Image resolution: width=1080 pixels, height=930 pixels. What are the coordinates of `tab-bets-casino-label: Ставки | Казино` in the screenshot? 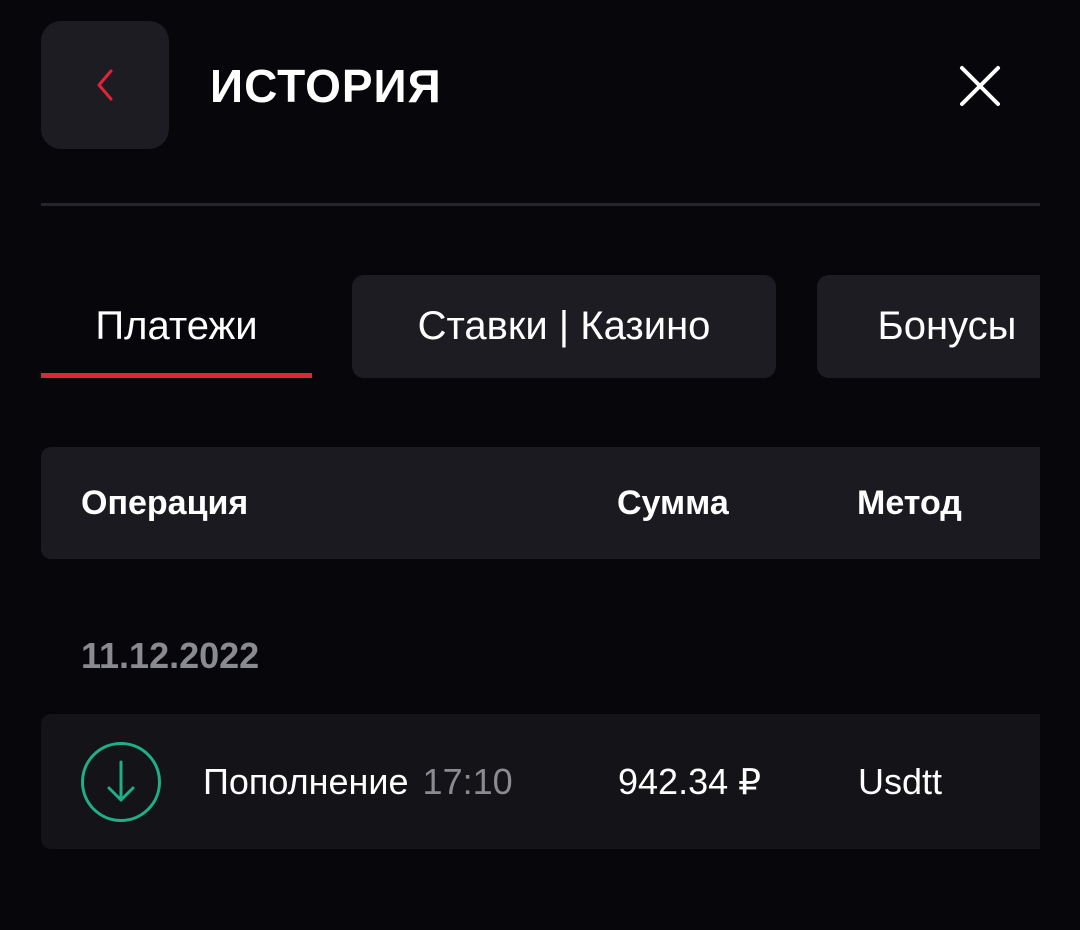 It's located at (564, 326).